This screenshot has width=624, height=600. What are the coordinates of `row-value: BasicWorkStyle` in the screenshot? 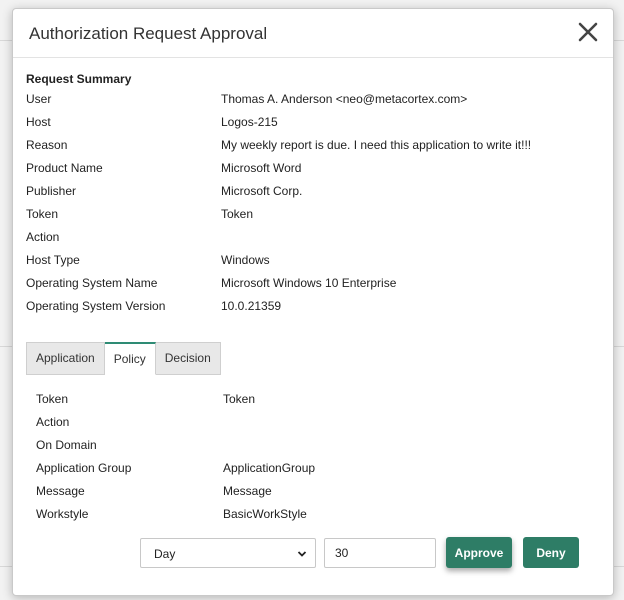 It's located at (265, 514).